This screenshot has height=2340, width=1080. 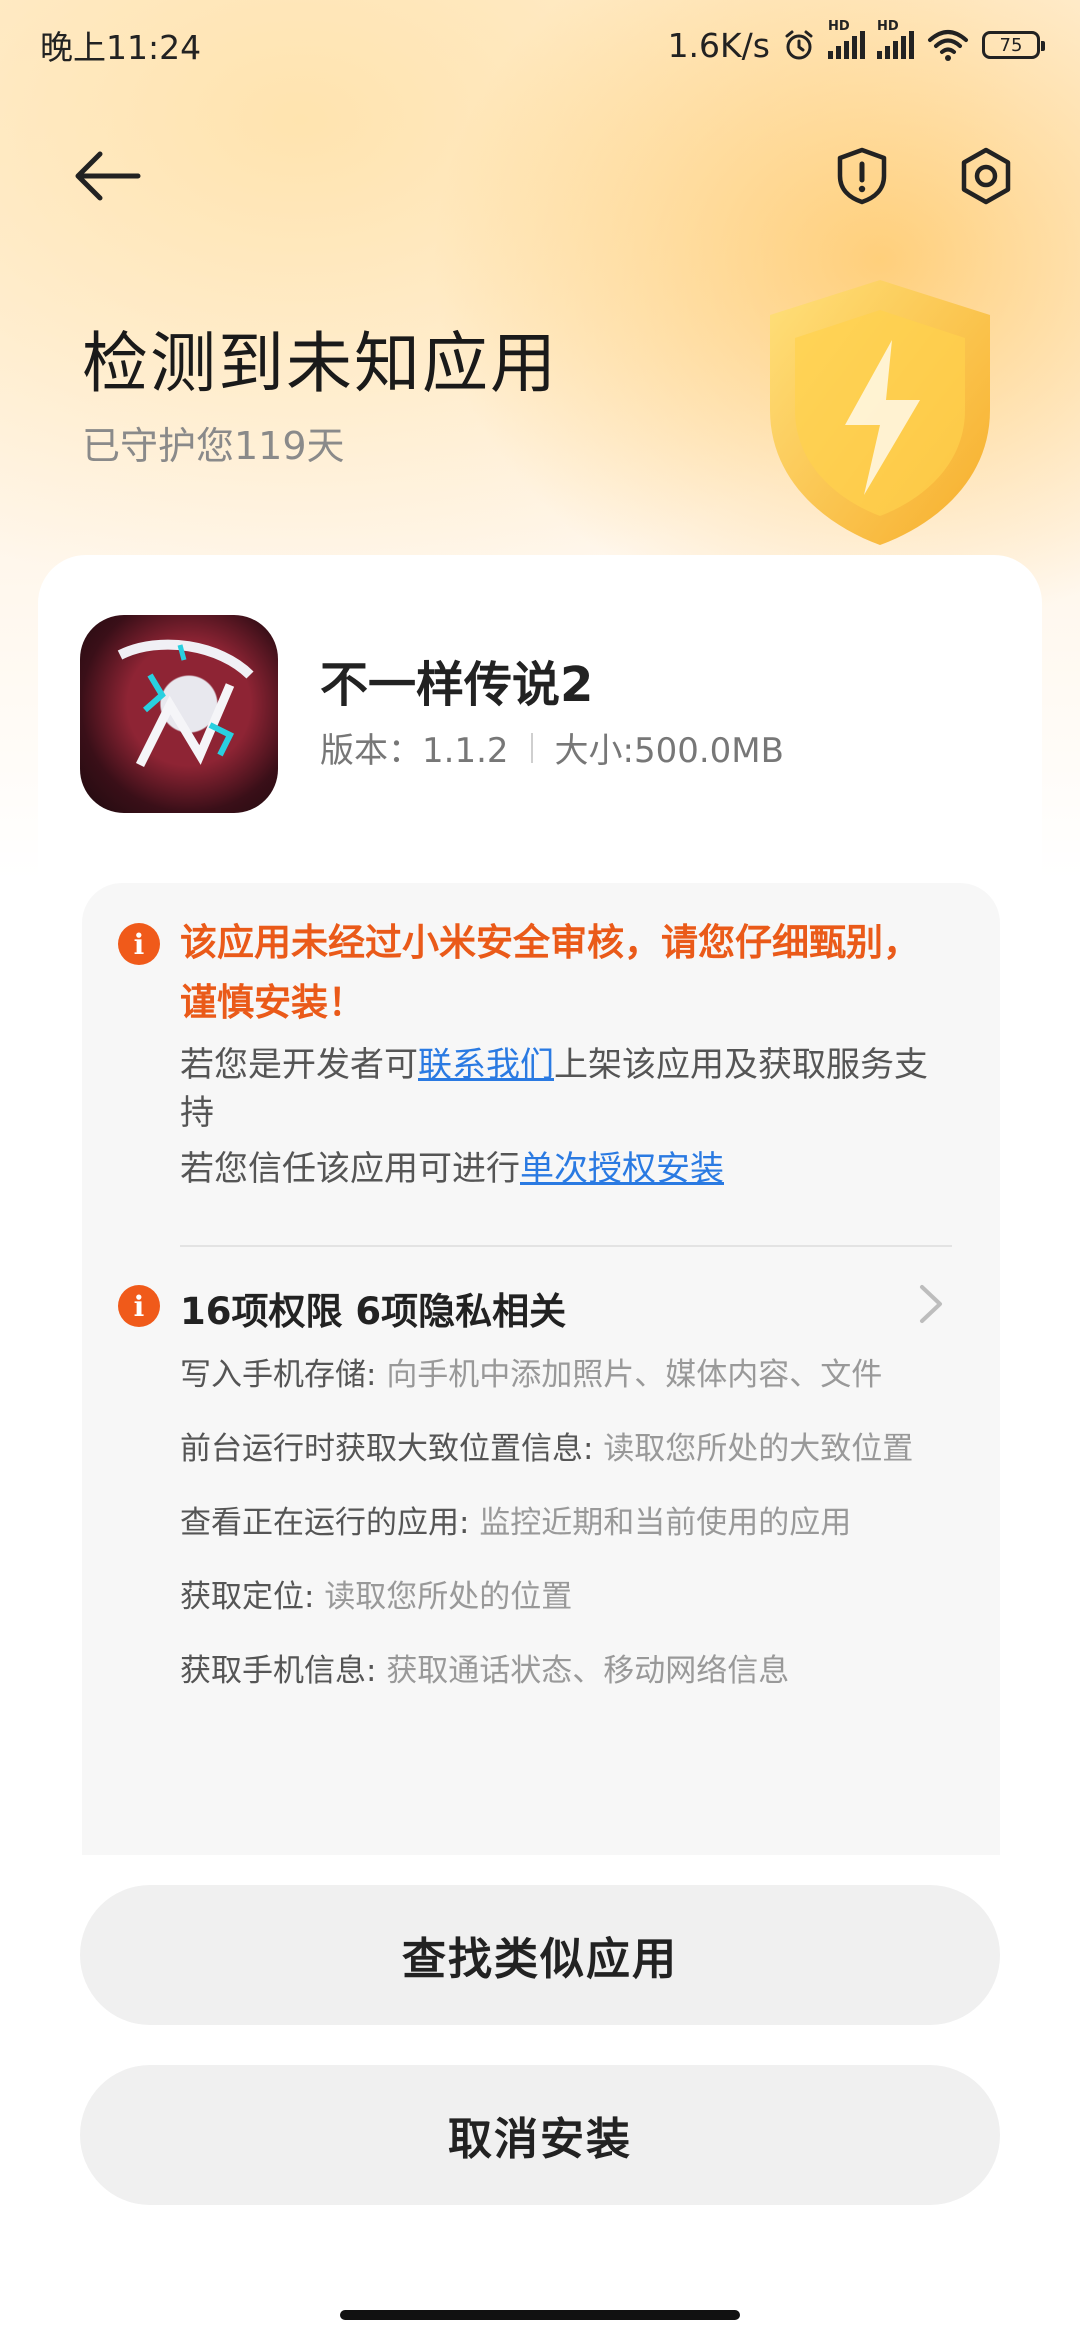 What do you see at coordinates (486, 1065) in the screenshot?
I see `contact-us-link: 联系我们` at bounding box center [486, 1065].